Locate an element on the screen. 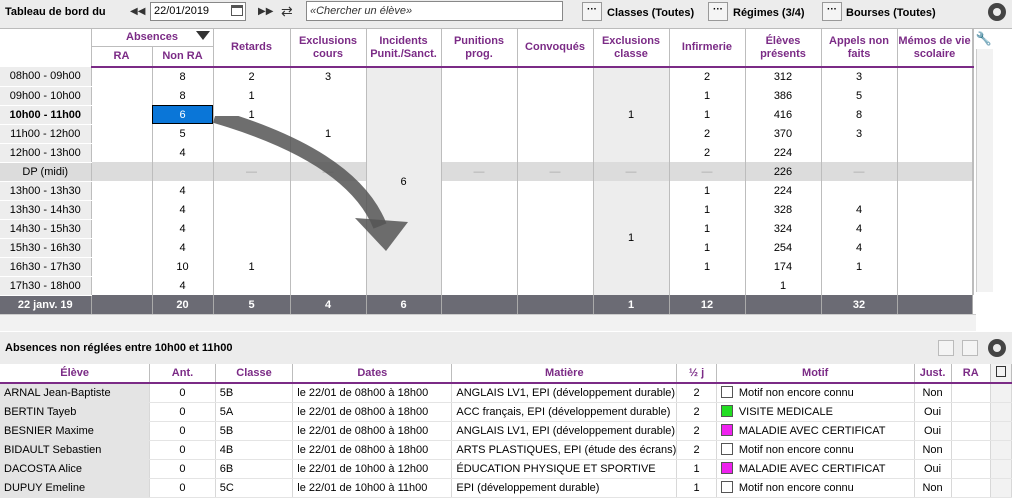 The height and width of the screenshot is (498, 1012). col-memos: Mémos de vie scolaire is located at coordinates (935, 48).